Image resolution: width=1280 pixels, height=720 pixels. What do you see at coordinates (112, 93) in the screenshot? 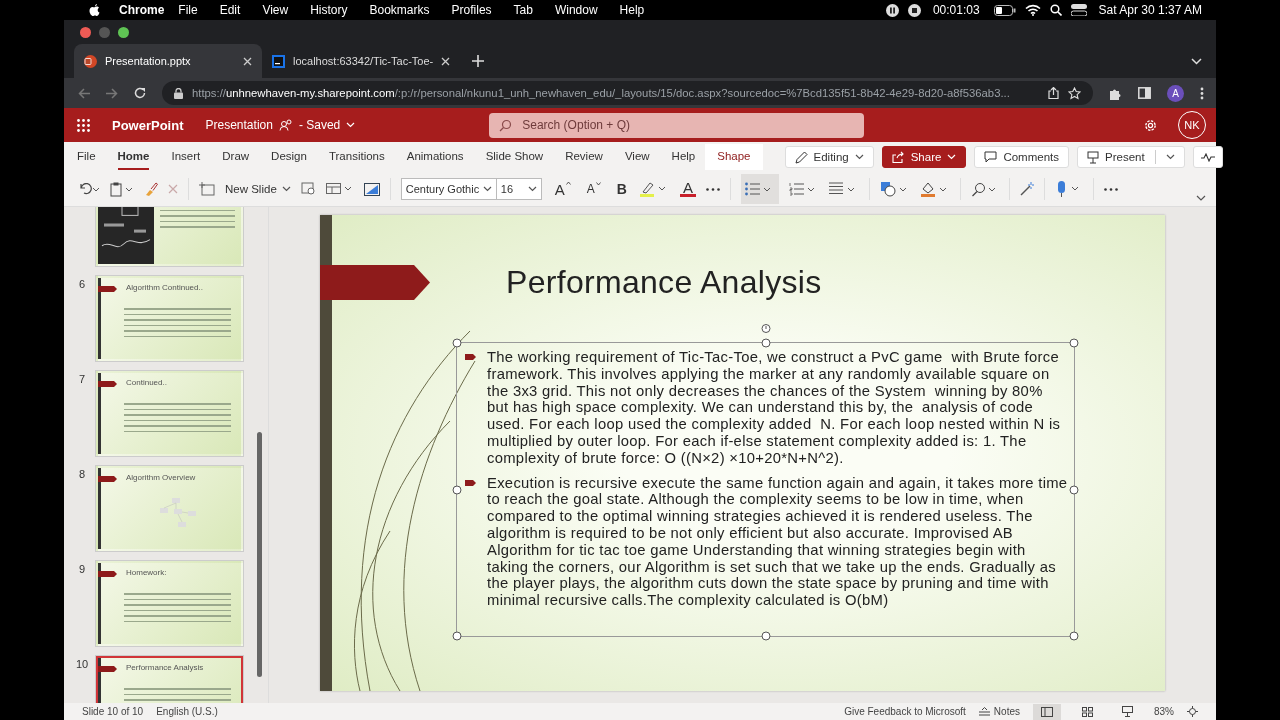
I see `forward-icon` at bounding box center [112, 93].